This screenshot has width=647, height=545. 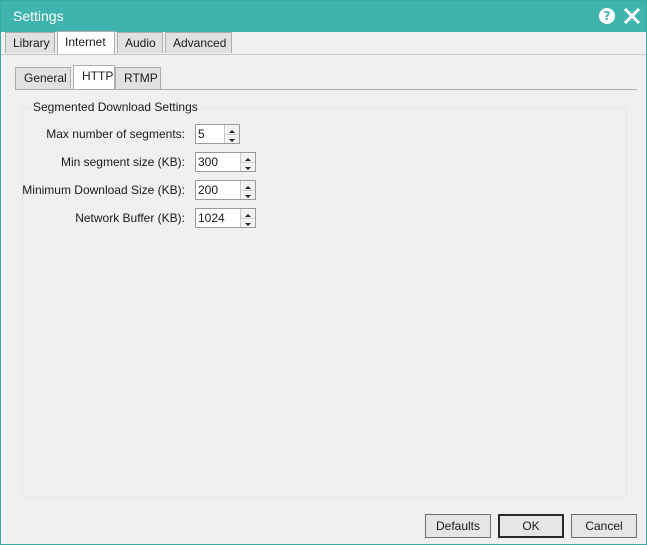 What do you see at coordinates (122, 162) in the screenshot?
I see `min-segment-size-label: Min segment size (KB):` at bounding box center [122, 162].